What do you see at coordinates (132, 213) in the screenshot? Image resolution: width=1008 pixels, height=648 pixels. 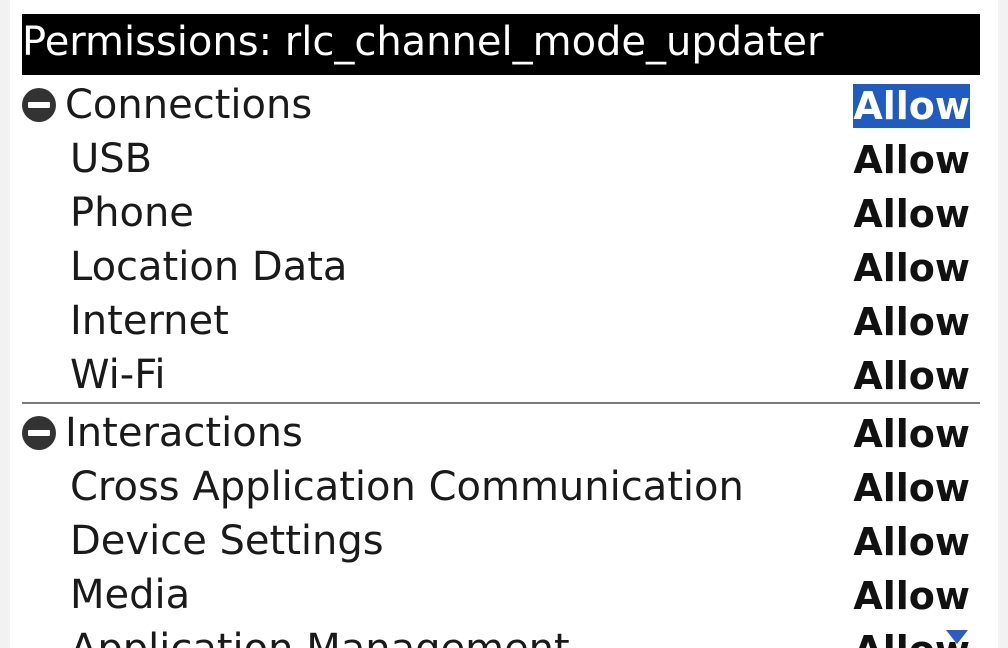 I see `permission-label: Phone` at bounding box center [132, 213].